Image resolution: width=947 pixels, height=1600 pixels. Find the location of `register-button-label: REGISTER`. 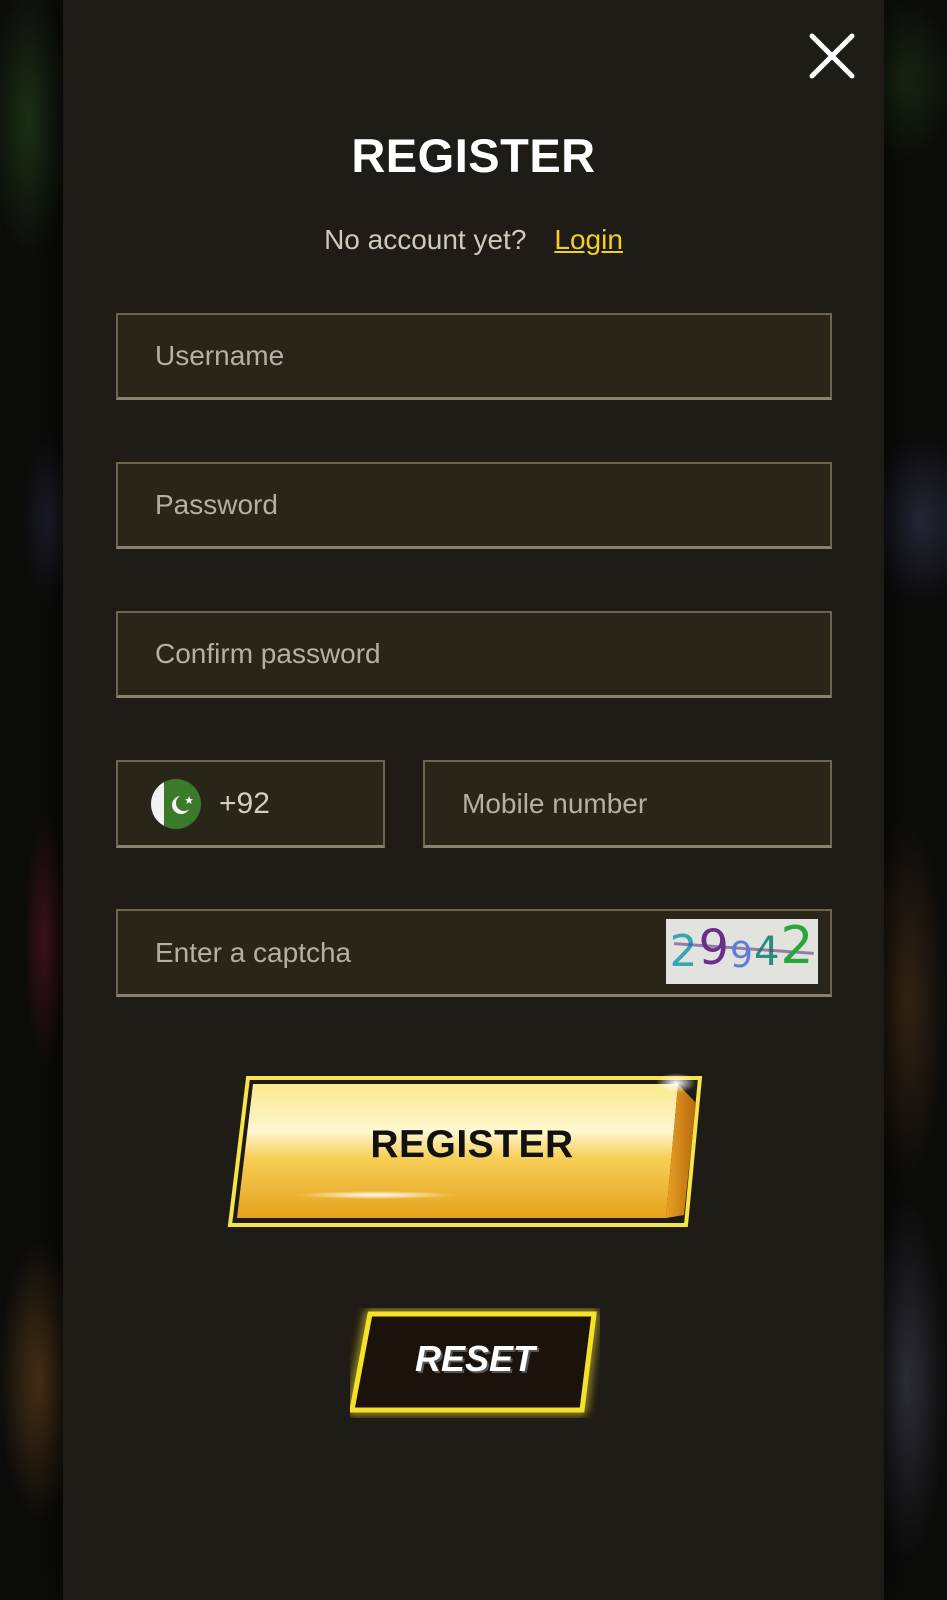

register-button-label: REGISTER is located at coordinates (472, 1144).